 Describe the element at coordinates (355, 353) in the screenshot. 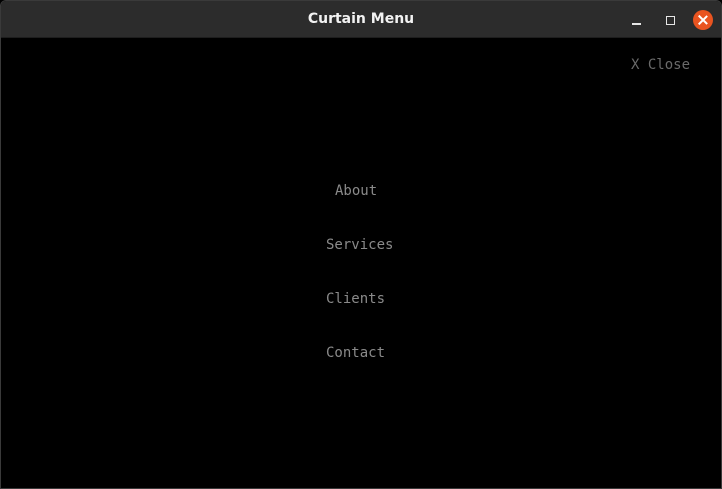

I see `menu-item-contact: Contact` at that location.